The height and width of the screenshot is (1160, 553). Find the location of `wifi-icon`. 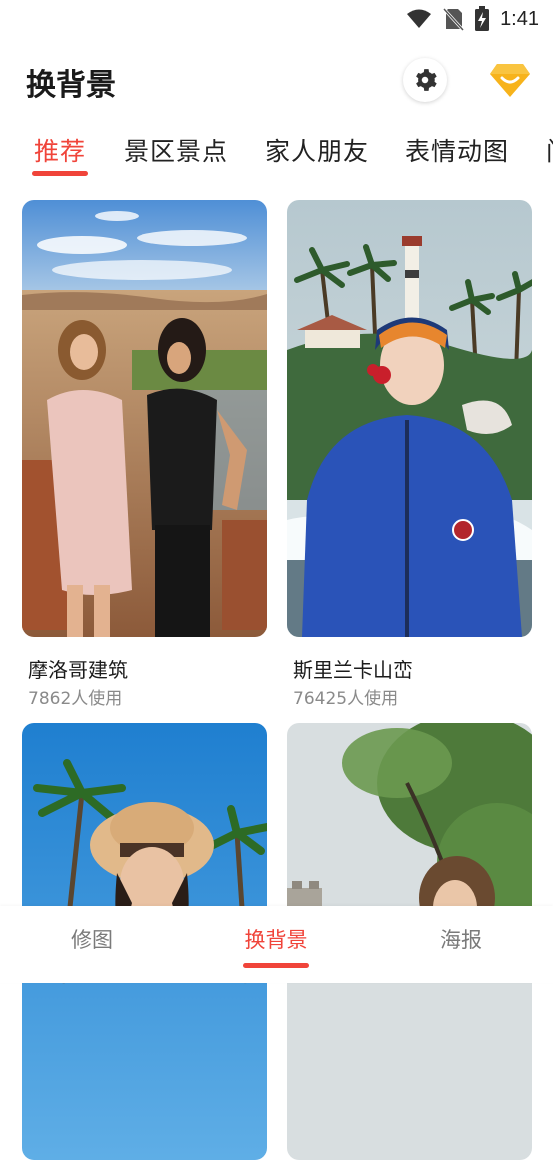

wifi-icon is located at coordinates (419, 18).